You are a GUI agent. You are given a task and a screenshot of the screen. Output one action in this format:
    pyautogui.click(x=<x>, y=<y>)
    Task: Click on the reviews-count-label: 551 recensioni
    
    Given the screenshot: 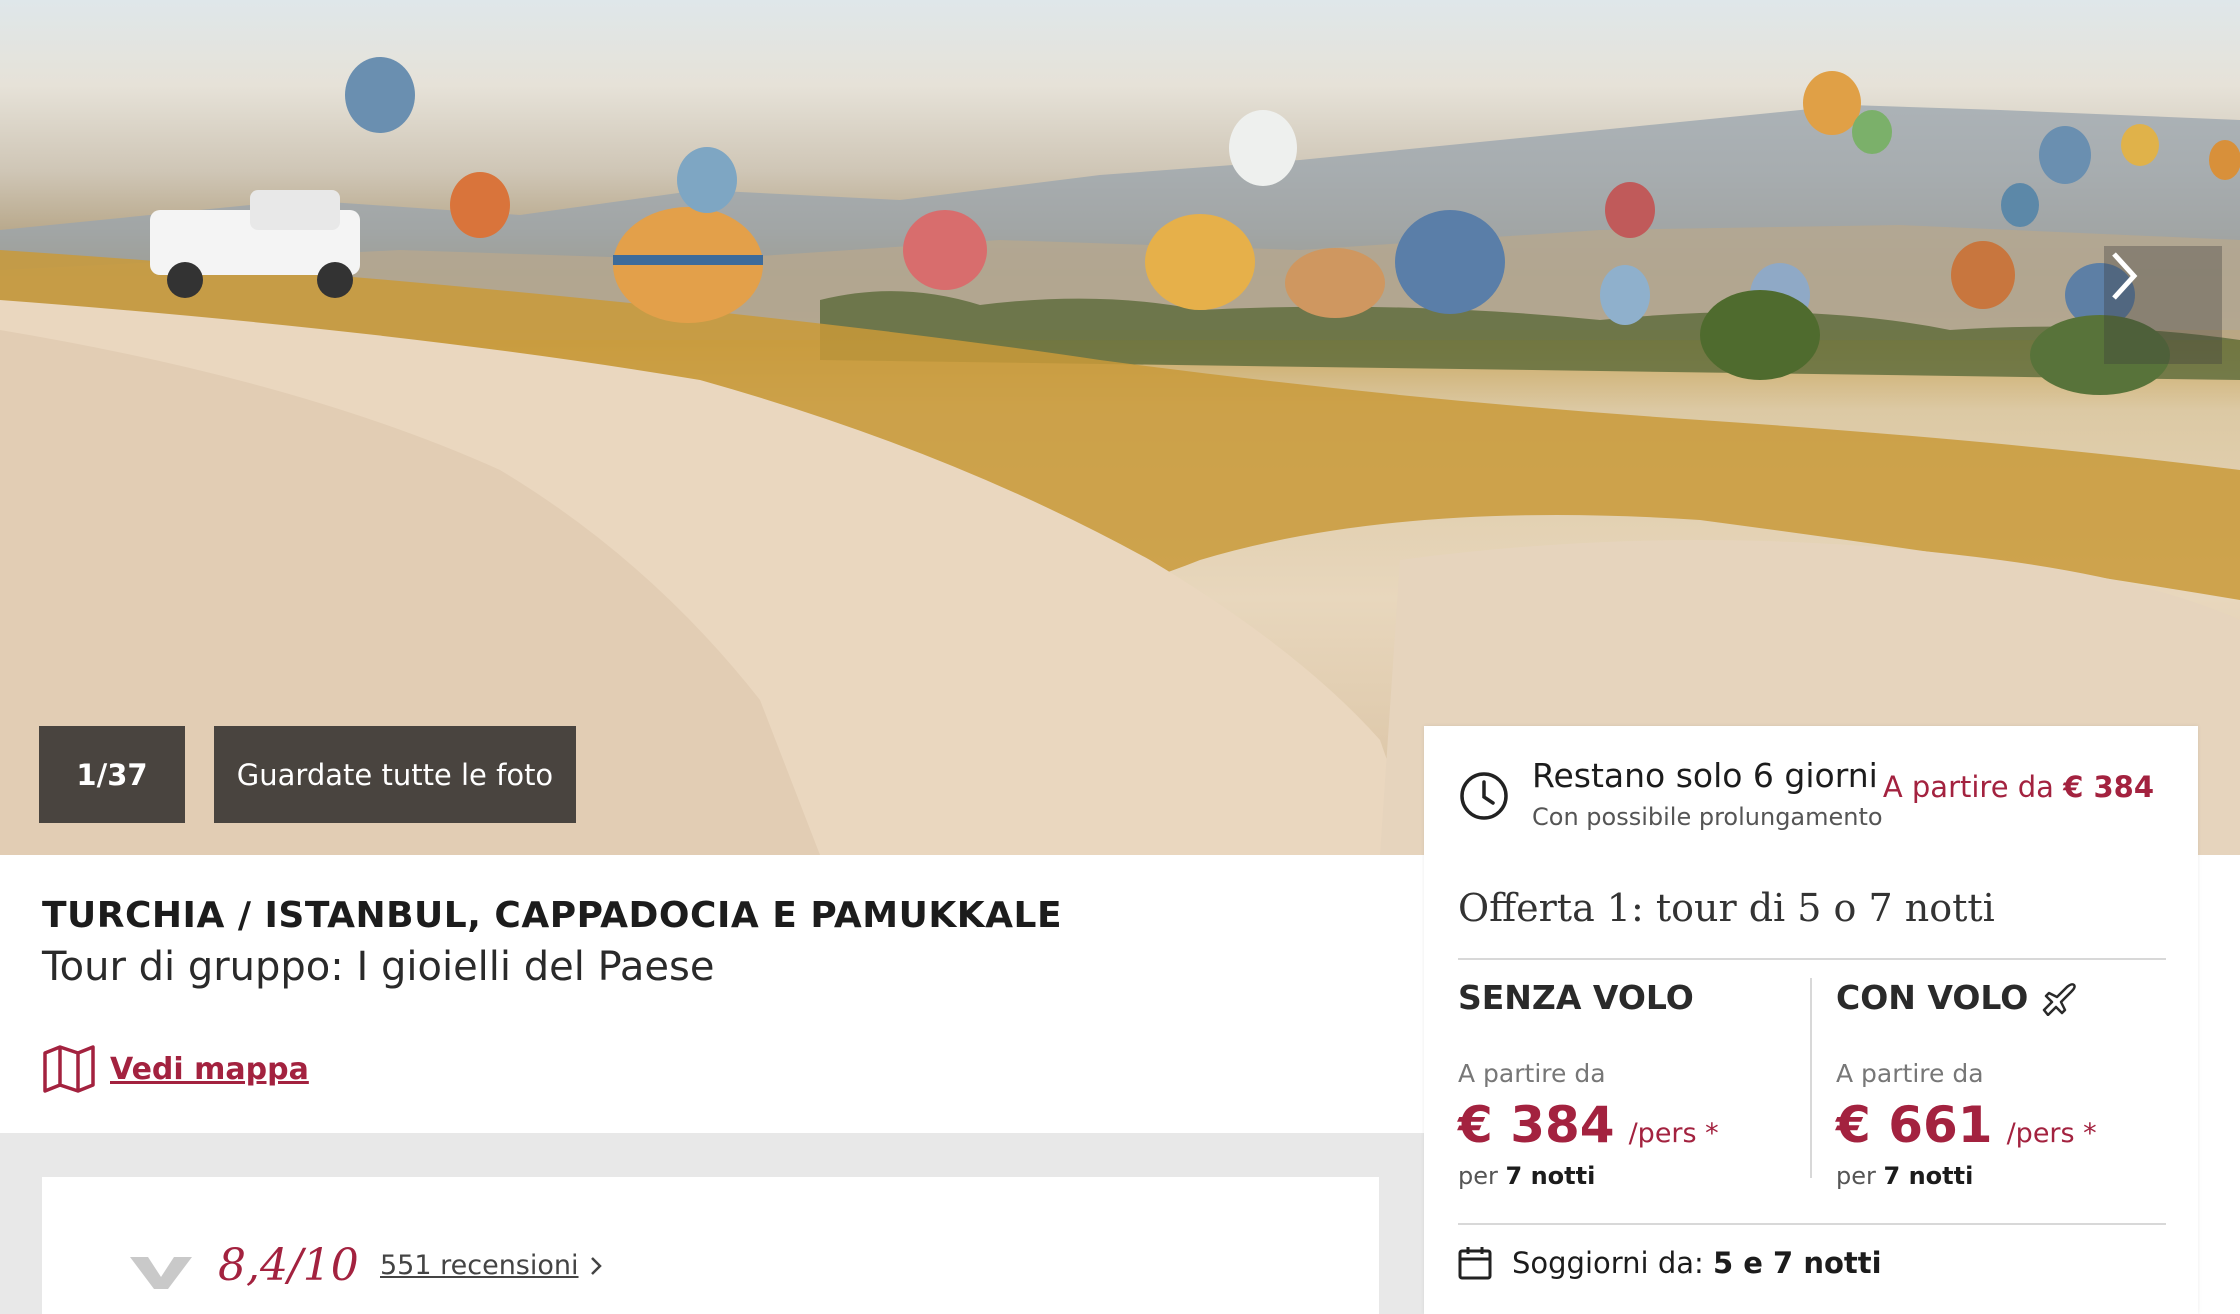 What is the action you would take?
    pyautogui.click(x=479, y=1265)
    